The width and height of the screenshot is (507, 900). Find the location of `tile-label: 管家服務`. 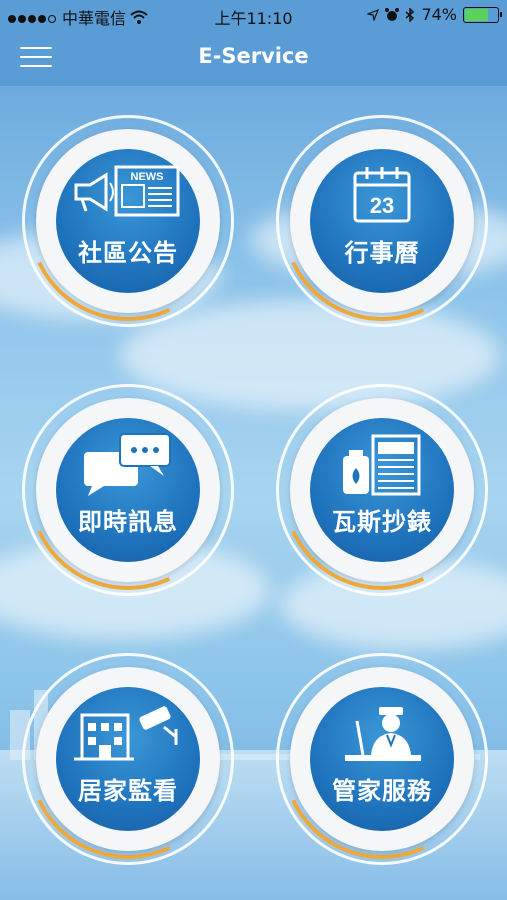

tile-label: 管家服務 is located at coordinates (382, 791).